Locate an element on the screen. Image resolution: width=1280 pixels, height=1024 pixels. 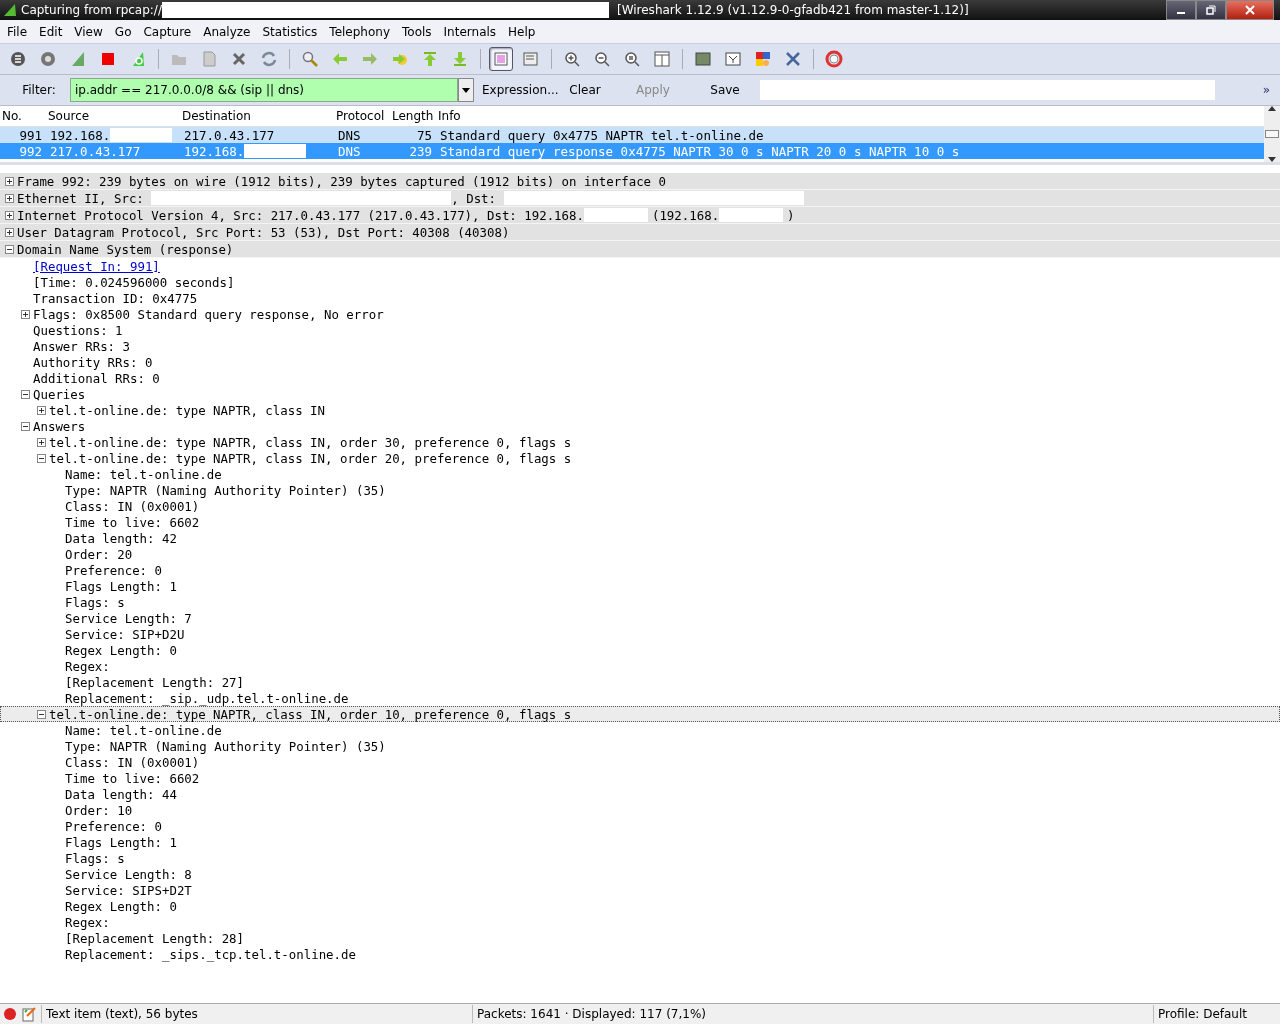
scroll-thumb is located at coordinates (1272, 134).